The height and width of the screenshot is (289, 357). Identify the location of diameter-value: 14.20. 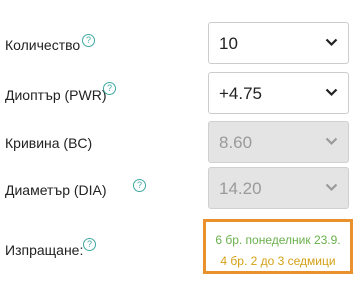
(240, 188).